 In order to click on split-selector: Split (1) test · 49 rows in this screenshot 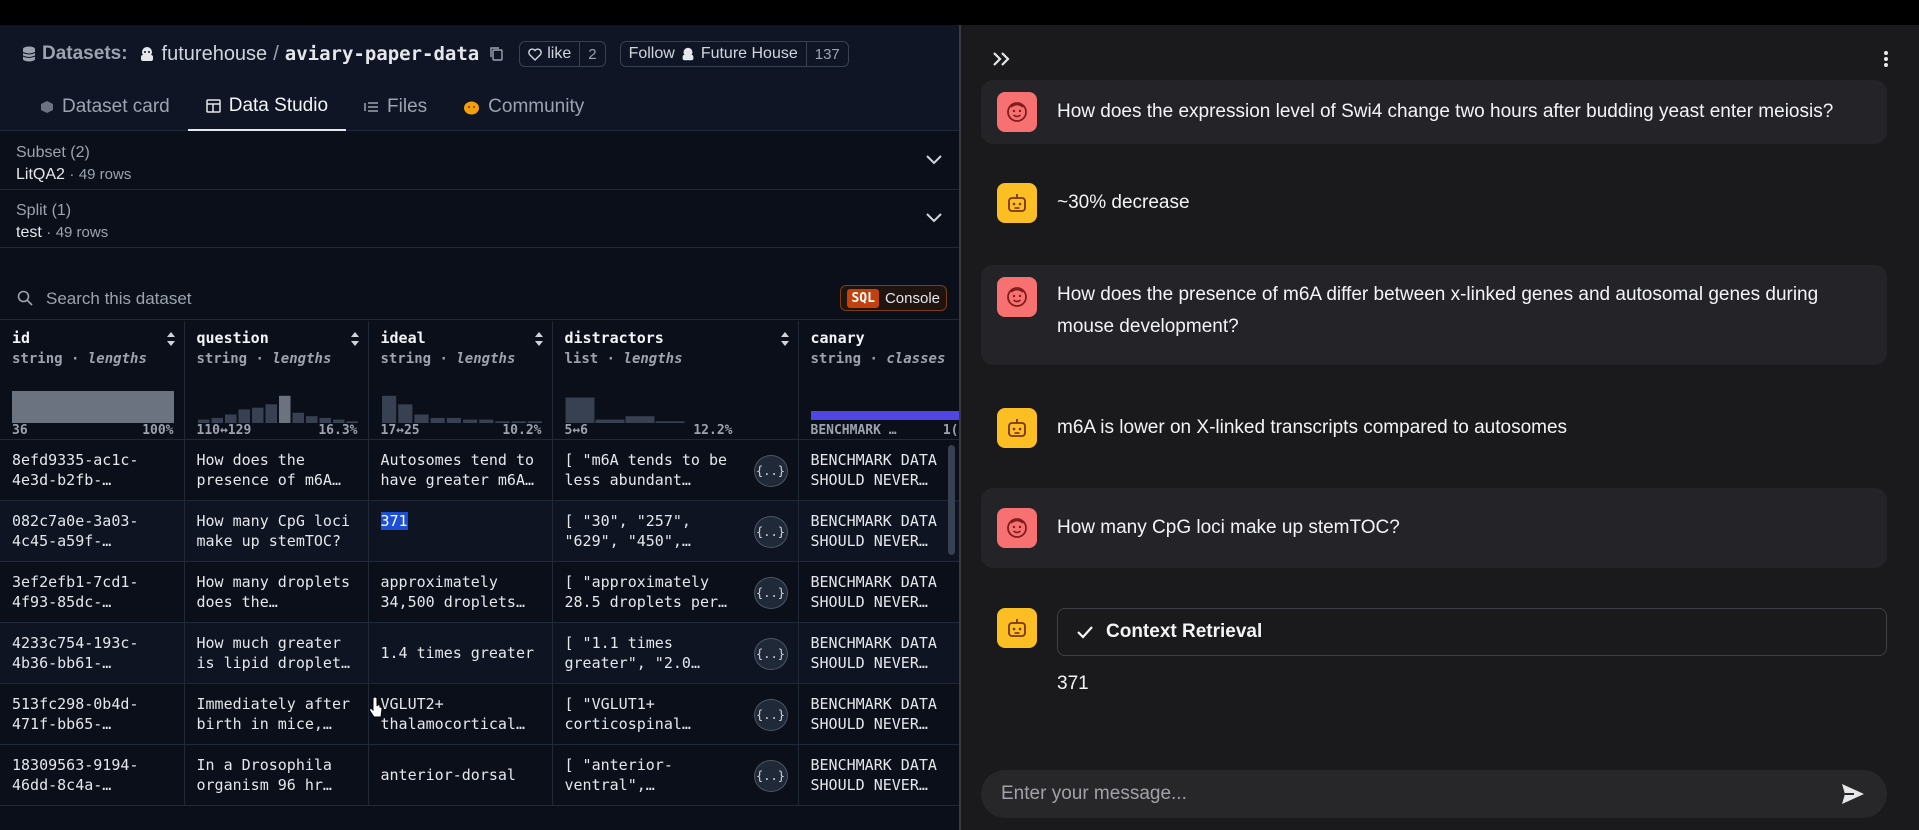, I will do `click(479, 219)`.